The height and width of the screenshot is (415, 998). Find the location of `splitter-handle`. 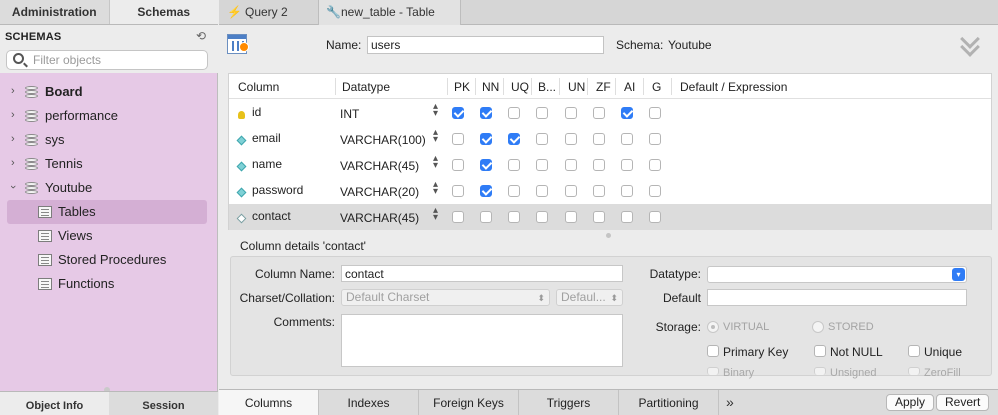

splitter-handle is located at coordinates (608, 235).